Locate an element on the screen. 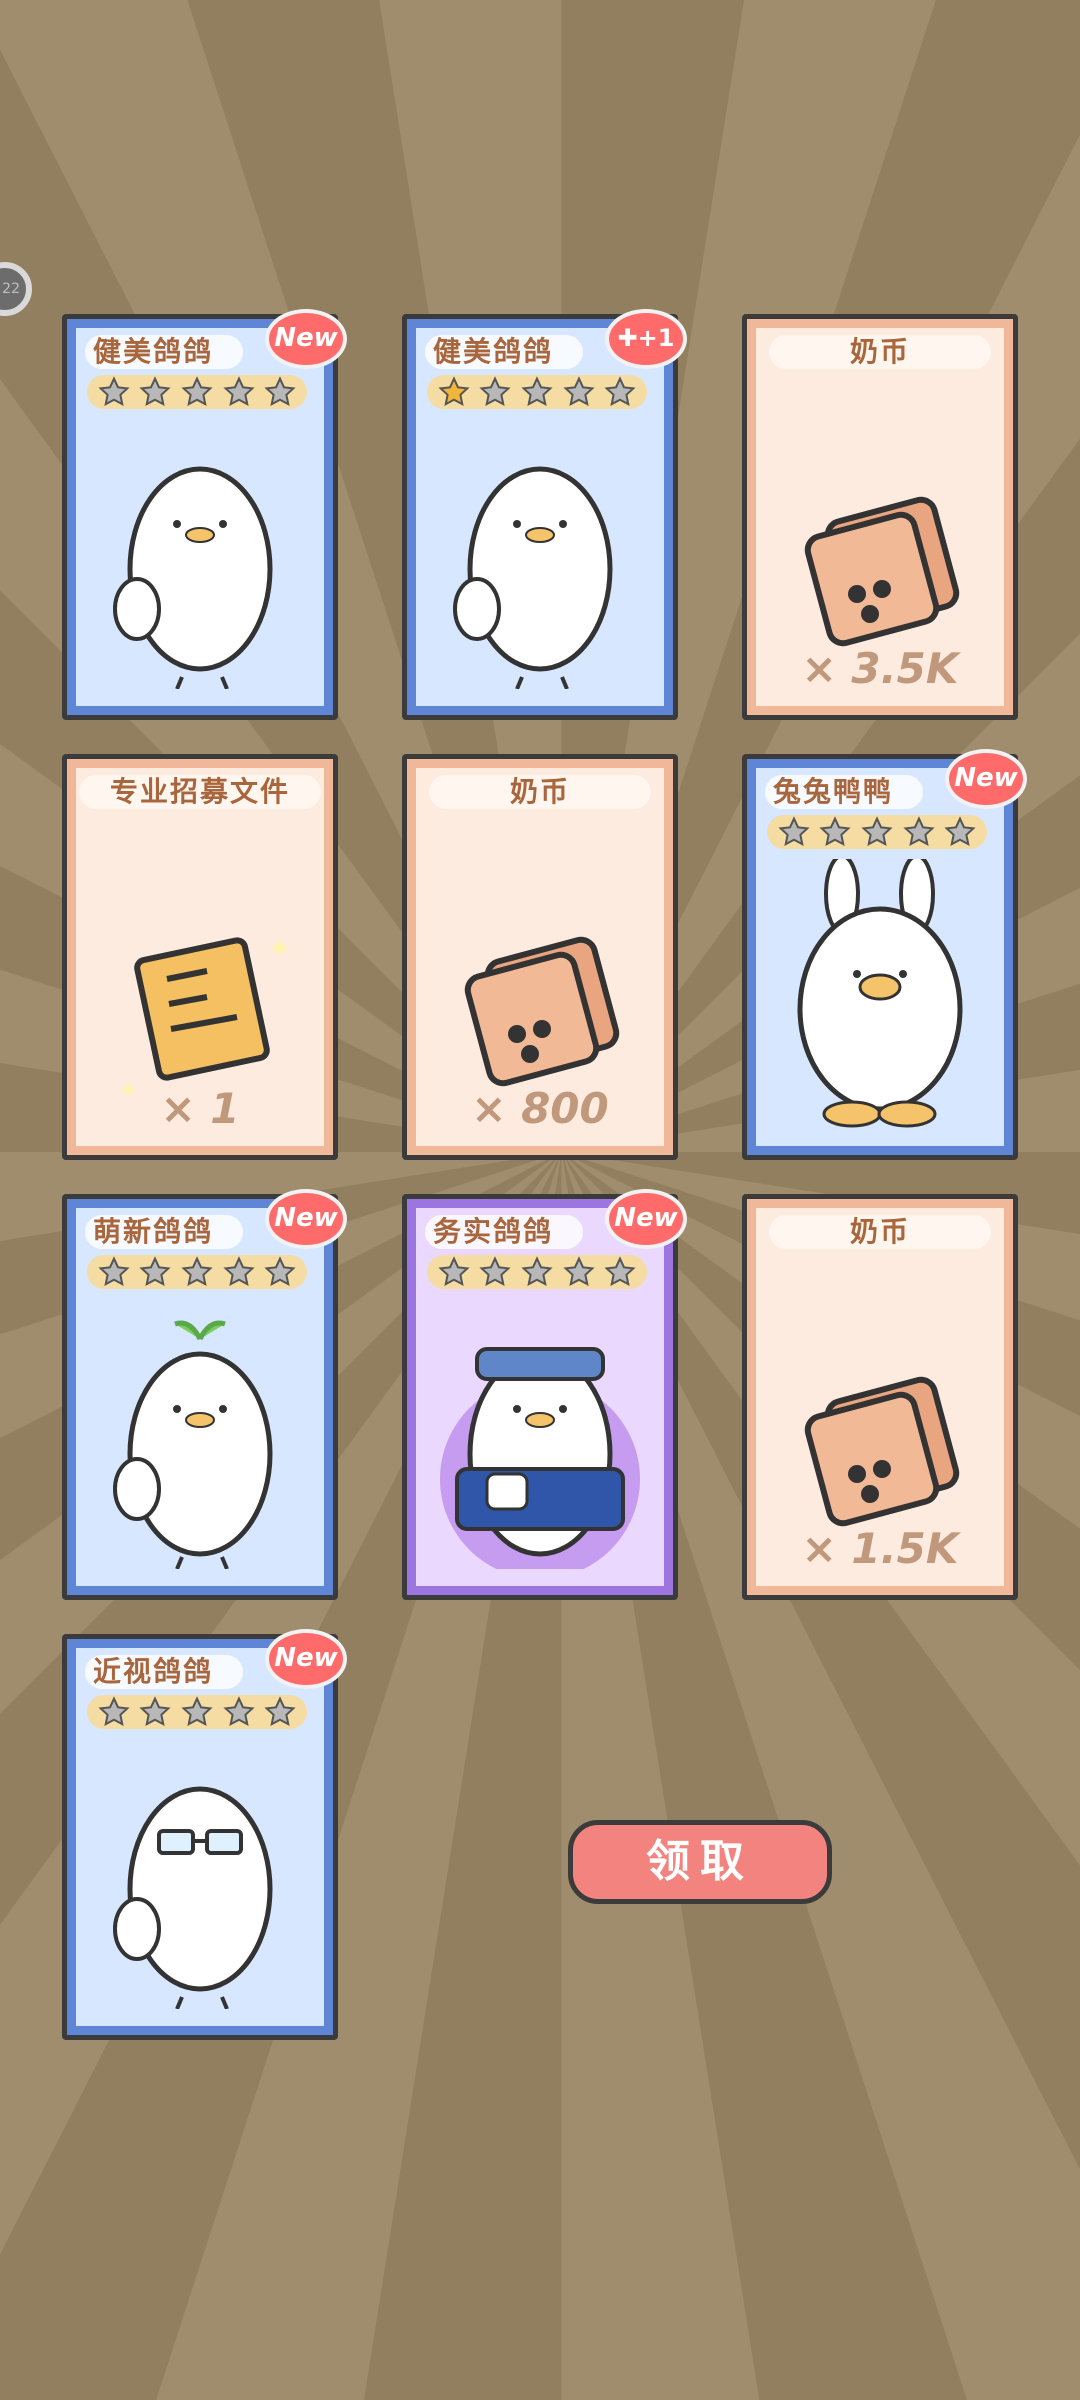 Image resolution: width=1080 pixels, height=2400 pixels. reward-card-6: 兔兔鸭鸭 New is located at coordinates (884, 954).